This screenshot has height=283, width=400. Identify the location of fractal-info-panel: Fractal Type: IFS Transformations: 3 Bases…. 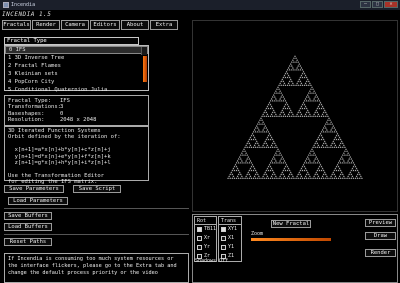
(76, 110).